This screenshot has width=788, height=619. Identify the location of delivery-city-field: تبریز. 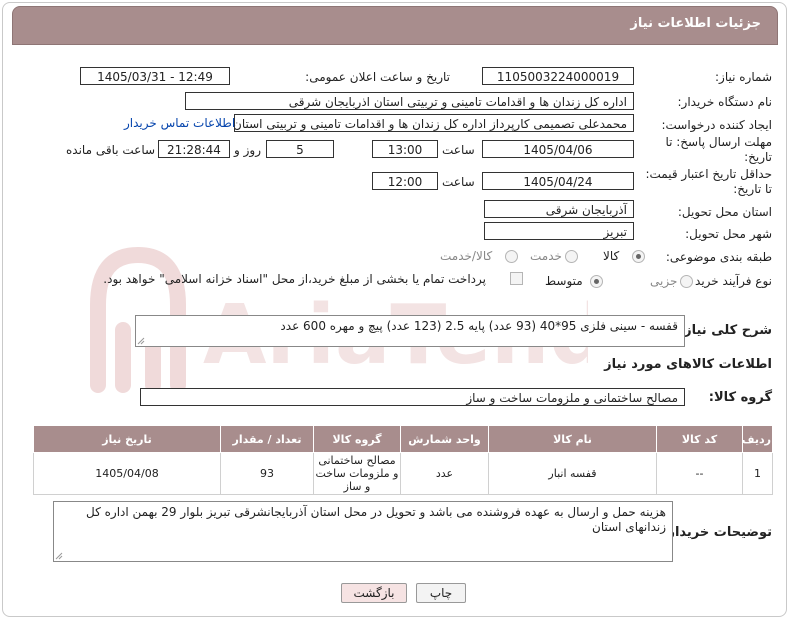
(559, 231).